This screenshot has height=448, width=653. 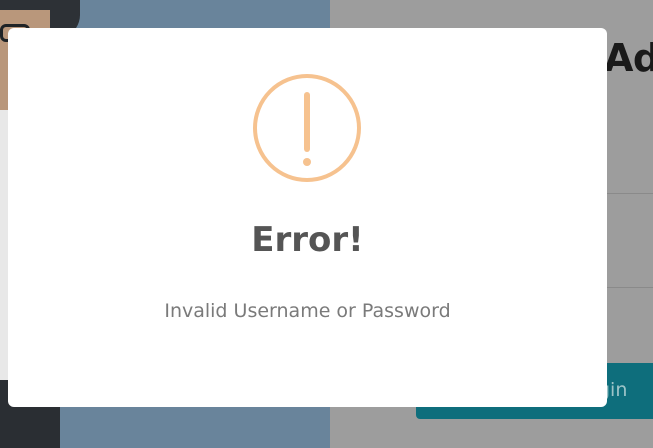 I want to click on error-title: Error!, so click(x=307, y=240).